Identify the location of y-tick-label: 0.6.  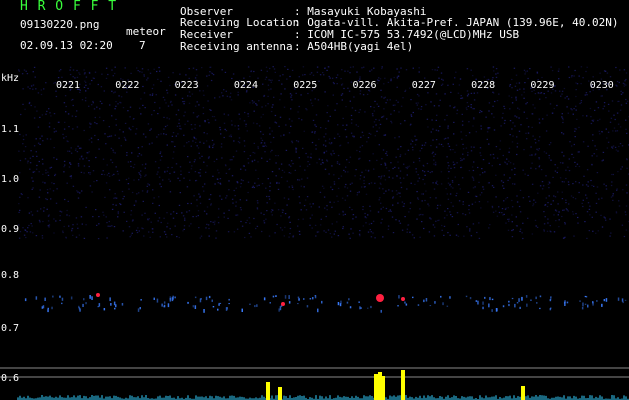
(10, 378).